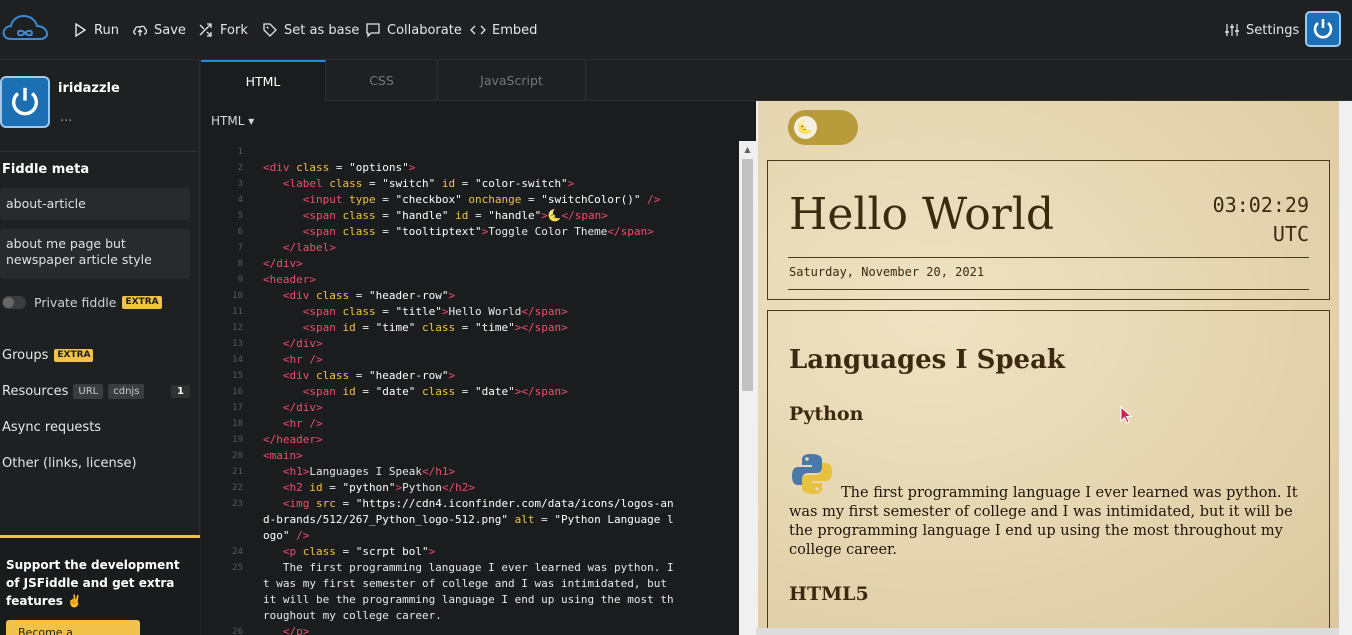 This screenshot has height=635, width=1352. What do you see at coordinates (424, 30) in the screenshot?
I see `collaborate-label: Collaborate` at bounding box center [424, 30].